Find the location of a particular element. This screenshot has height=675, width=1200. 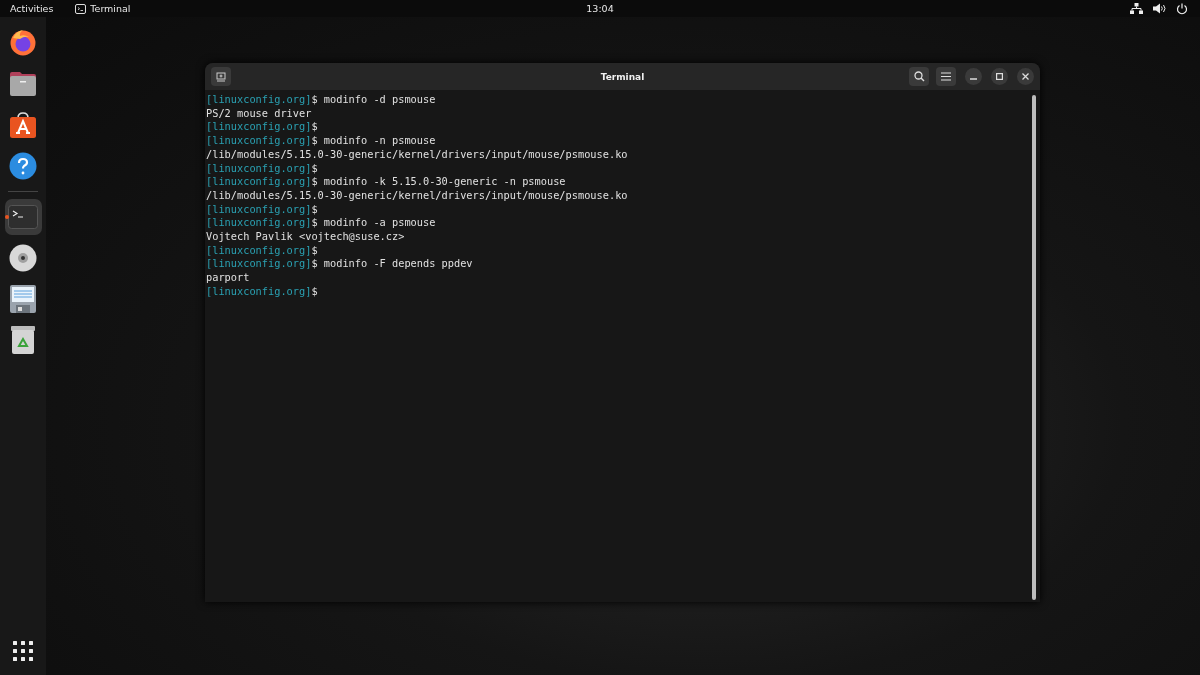

terminal-output: parport is located at coordinates (228, 277).